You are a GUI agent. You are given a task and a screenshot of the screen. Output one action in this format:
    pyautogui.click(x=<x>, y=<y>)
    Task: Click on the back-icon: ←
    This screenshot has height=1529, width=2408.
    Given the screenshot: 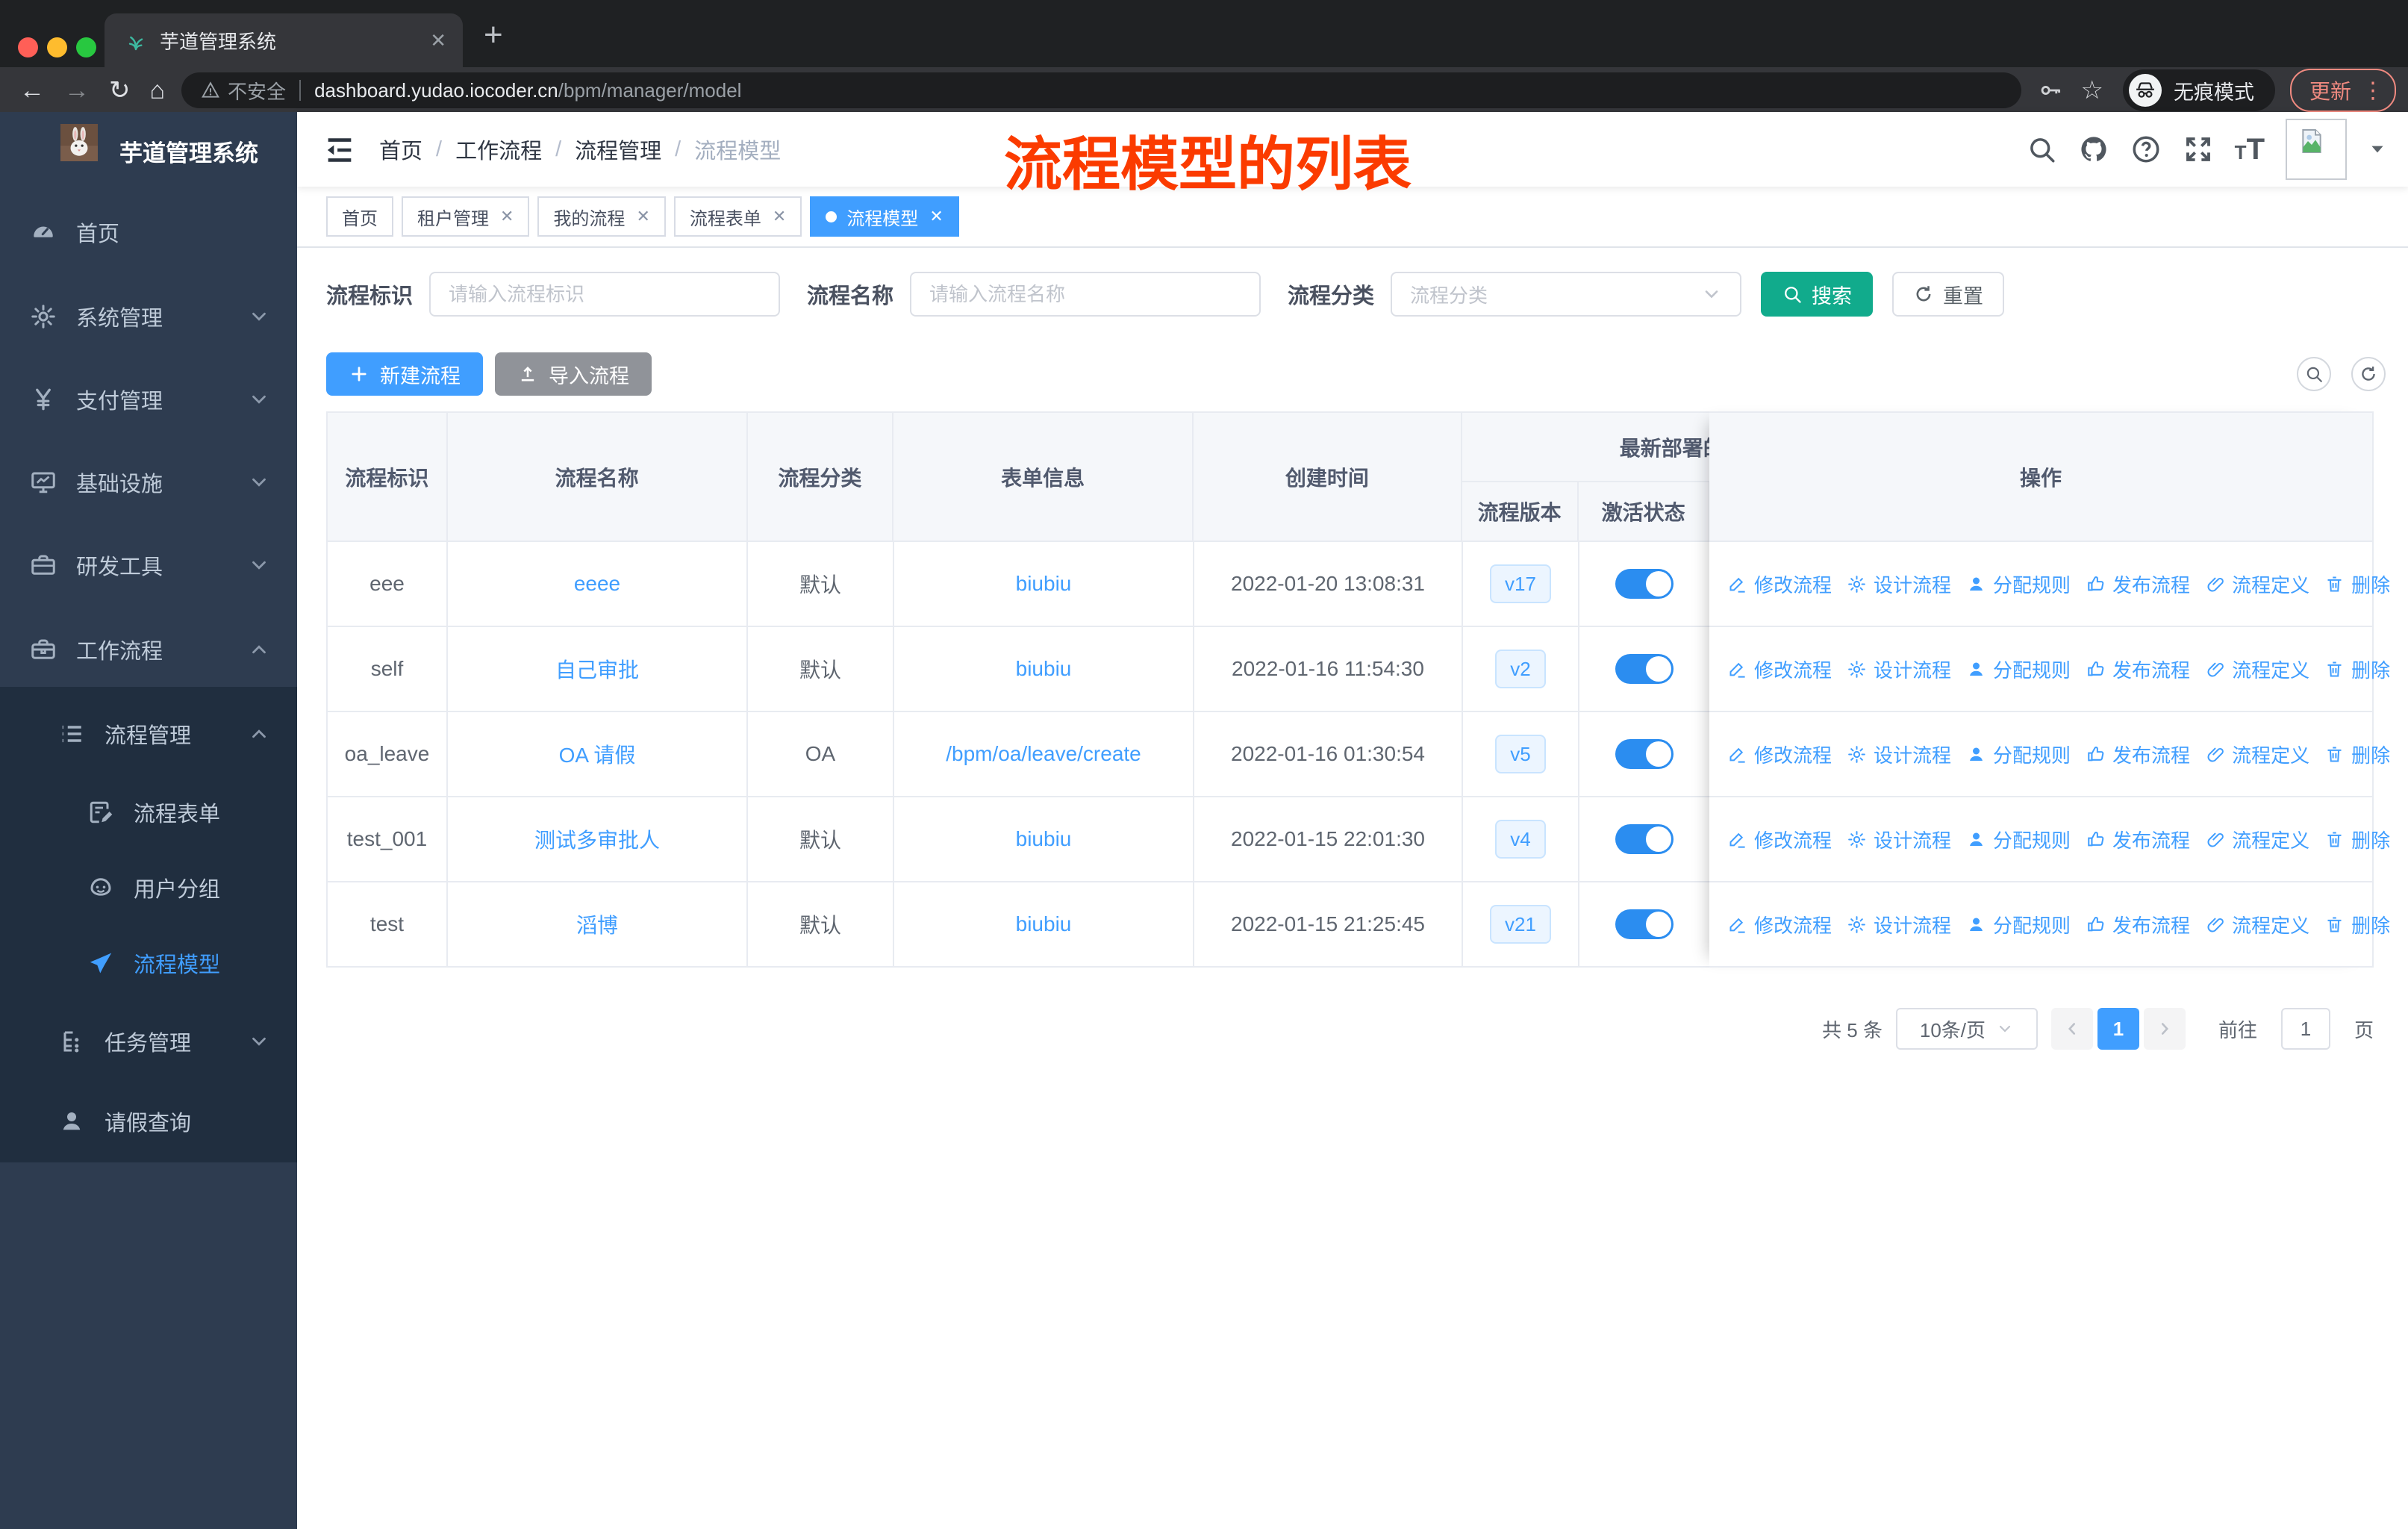 What is the action you would take?
    pyautogui.click(x=32, y=90)
    